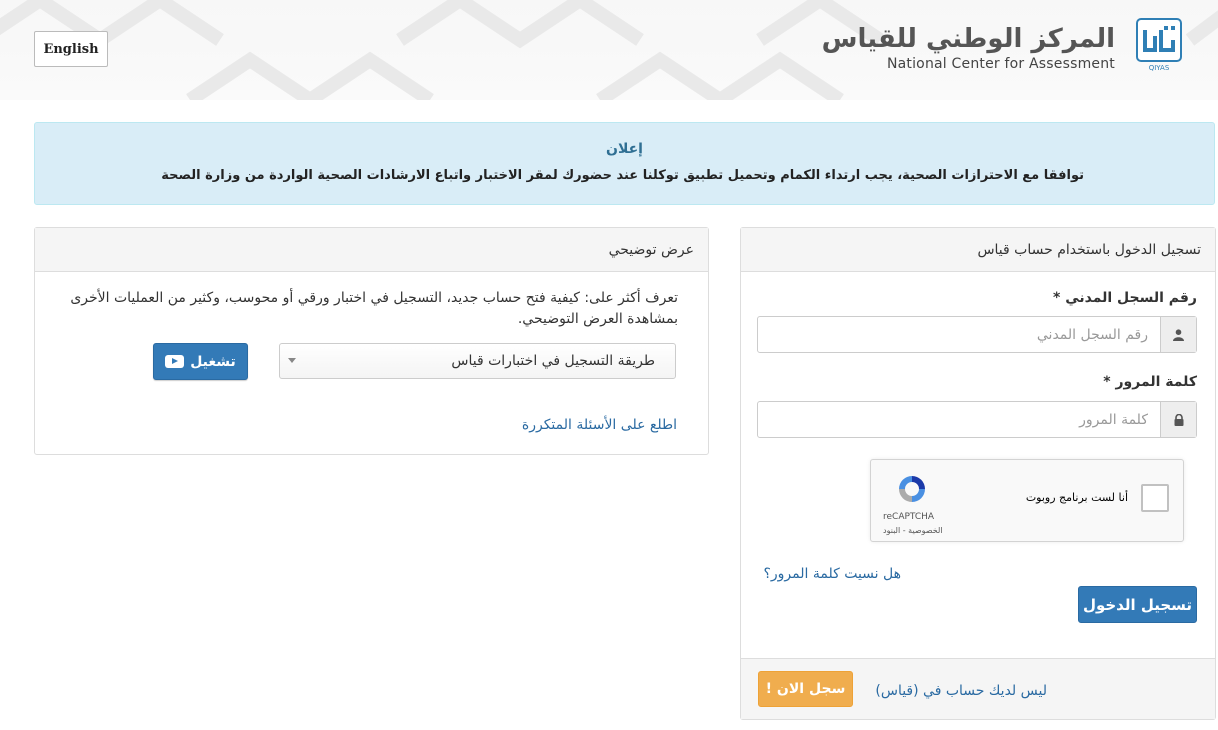  I want to click on faq-link: اطلع على الأسئلة المتكررة, so click(599, 425).